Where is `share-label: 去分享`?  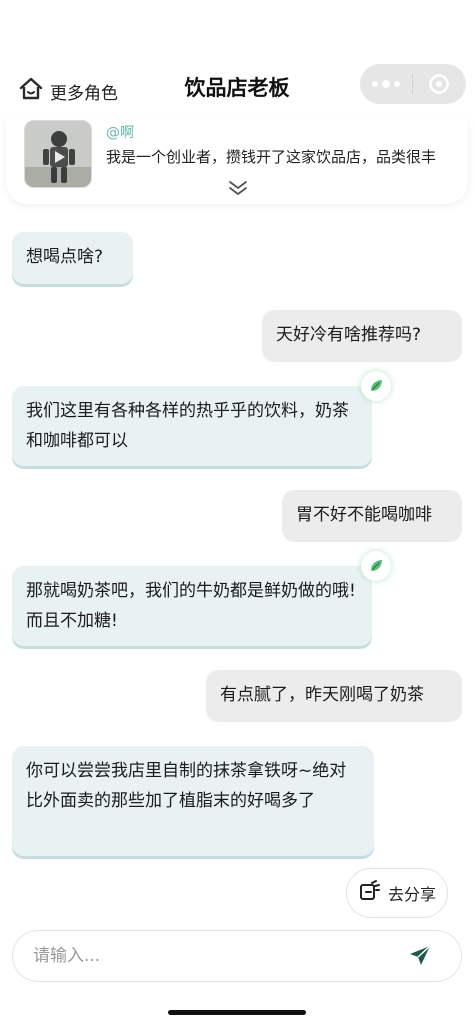 share-label: 去分享 is located at coordinates (411, 894).